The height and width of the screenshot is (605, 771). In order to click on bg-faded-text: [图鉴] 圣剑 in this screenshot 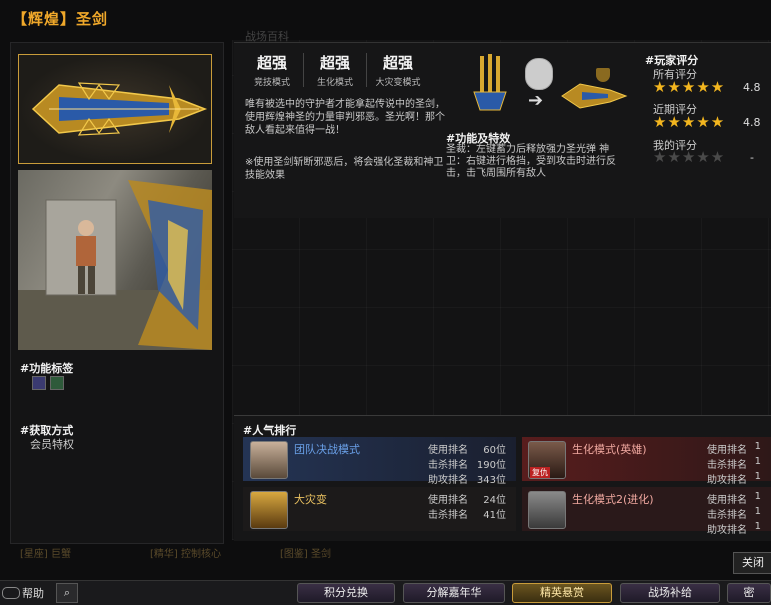, I will do `click(305, 554)`.